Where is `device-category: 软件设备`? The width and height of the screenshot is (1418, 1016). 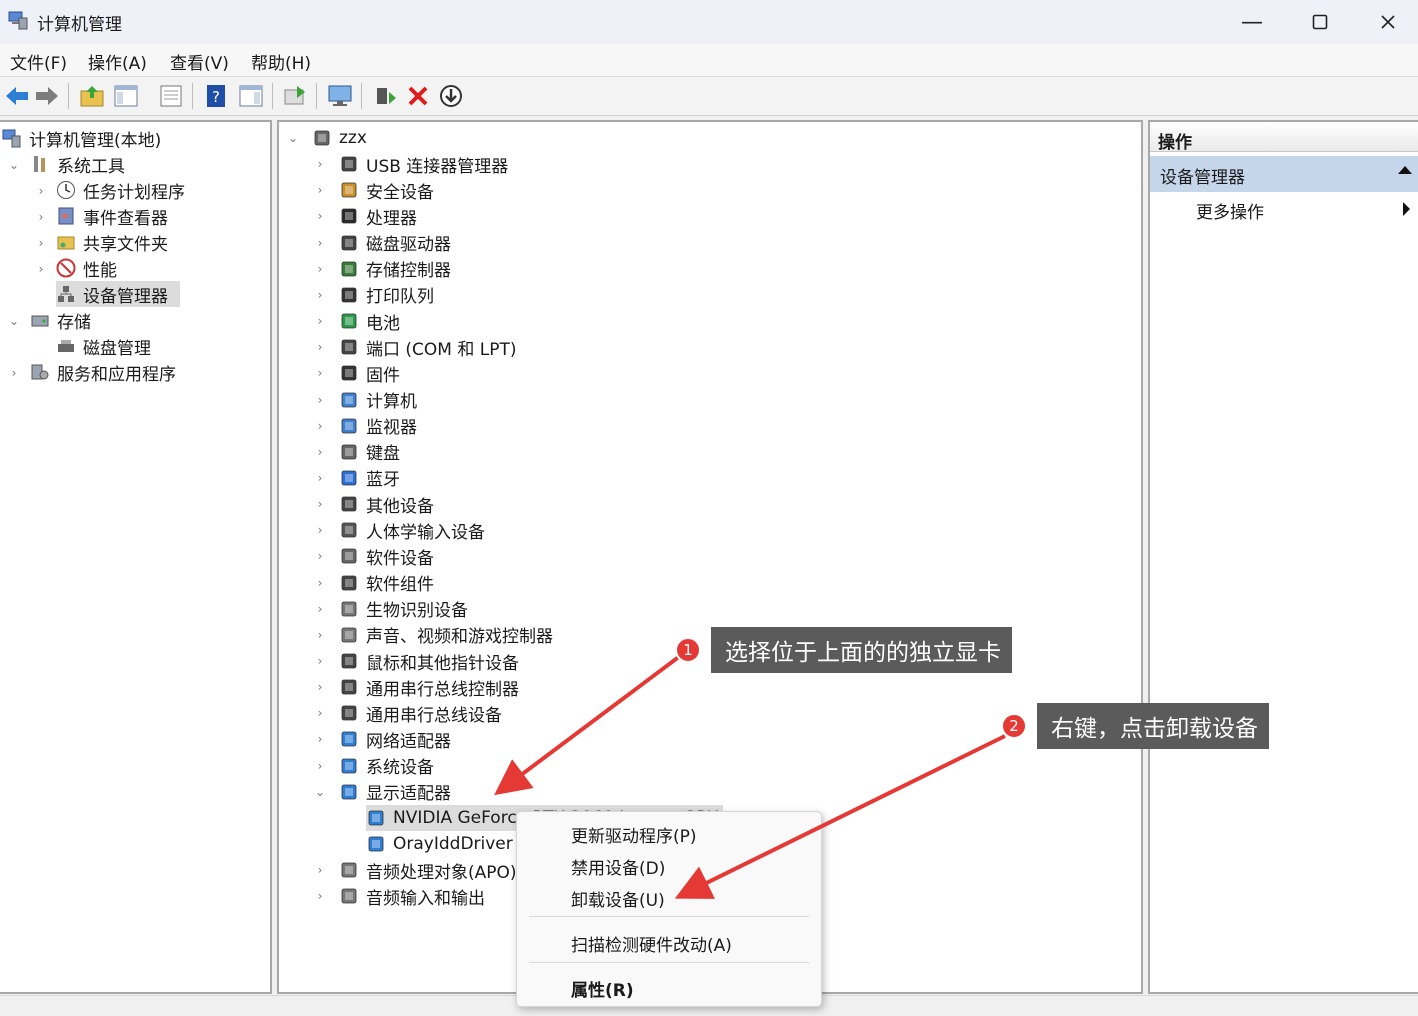
device-category: 软件设备 is located at coordinates (386, 556).